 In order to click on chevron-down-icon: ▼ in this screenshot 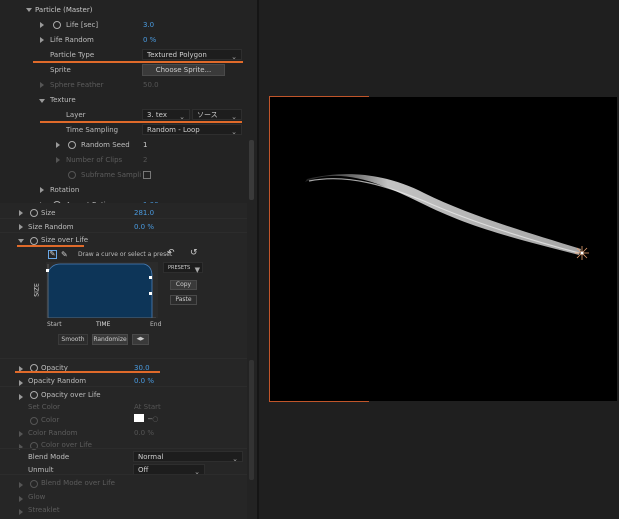, I will do `click(197, 270)`.